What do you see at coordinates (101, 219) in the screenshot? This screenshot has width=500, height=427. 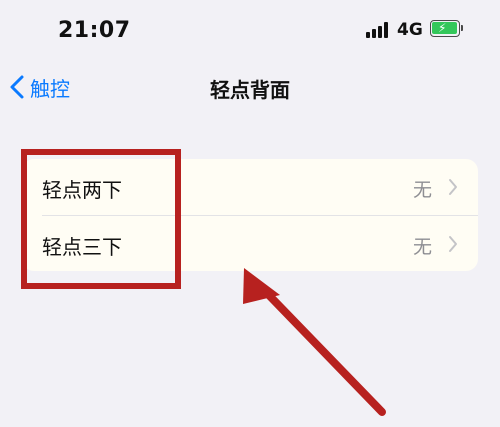 I see `annotation-highlight-box` at bounding box center [101, 219].